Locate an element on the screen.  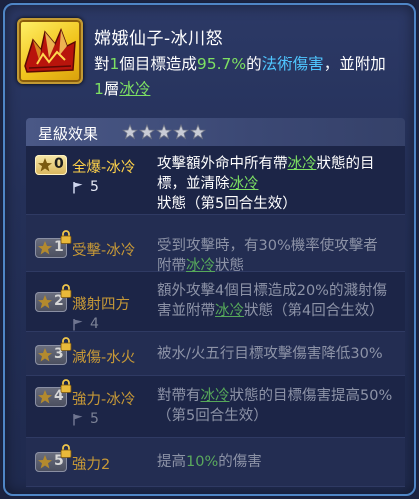
description-text: 對帶有 is located at coordinates (179, 396).